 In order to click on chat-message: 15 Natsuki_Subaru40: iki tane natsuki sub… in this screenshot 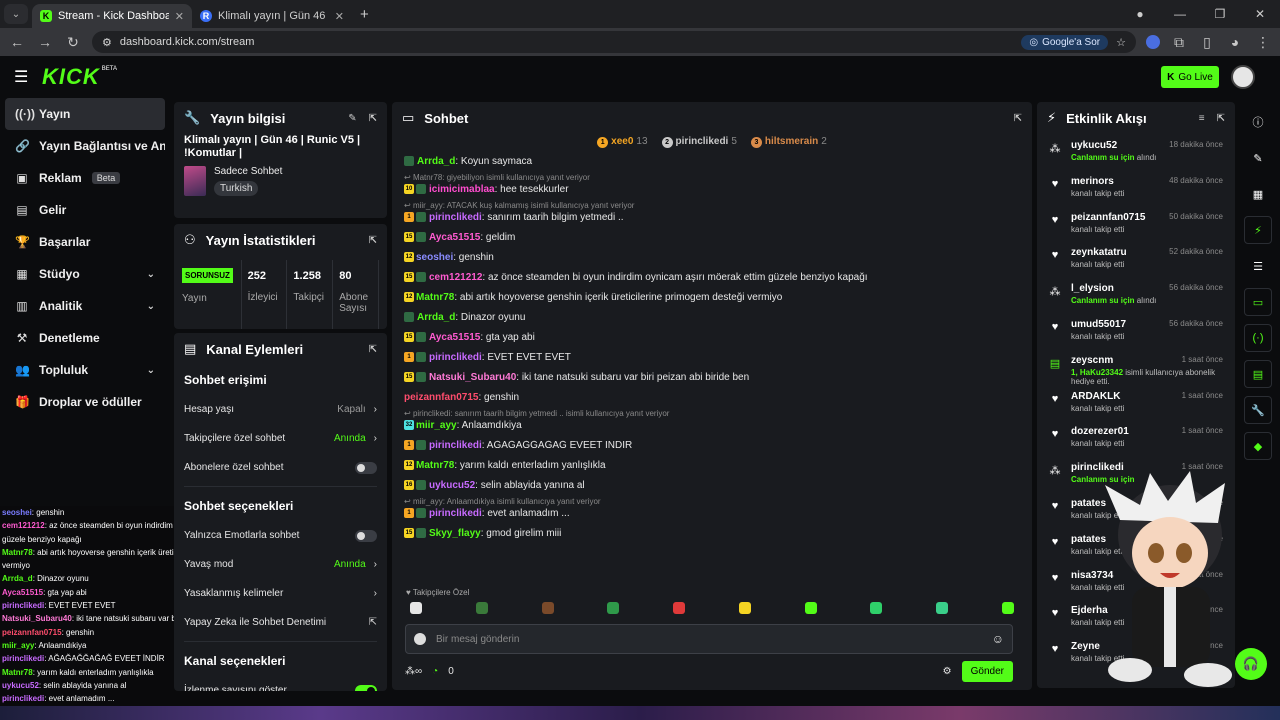, I will do `click(712, 377)`.